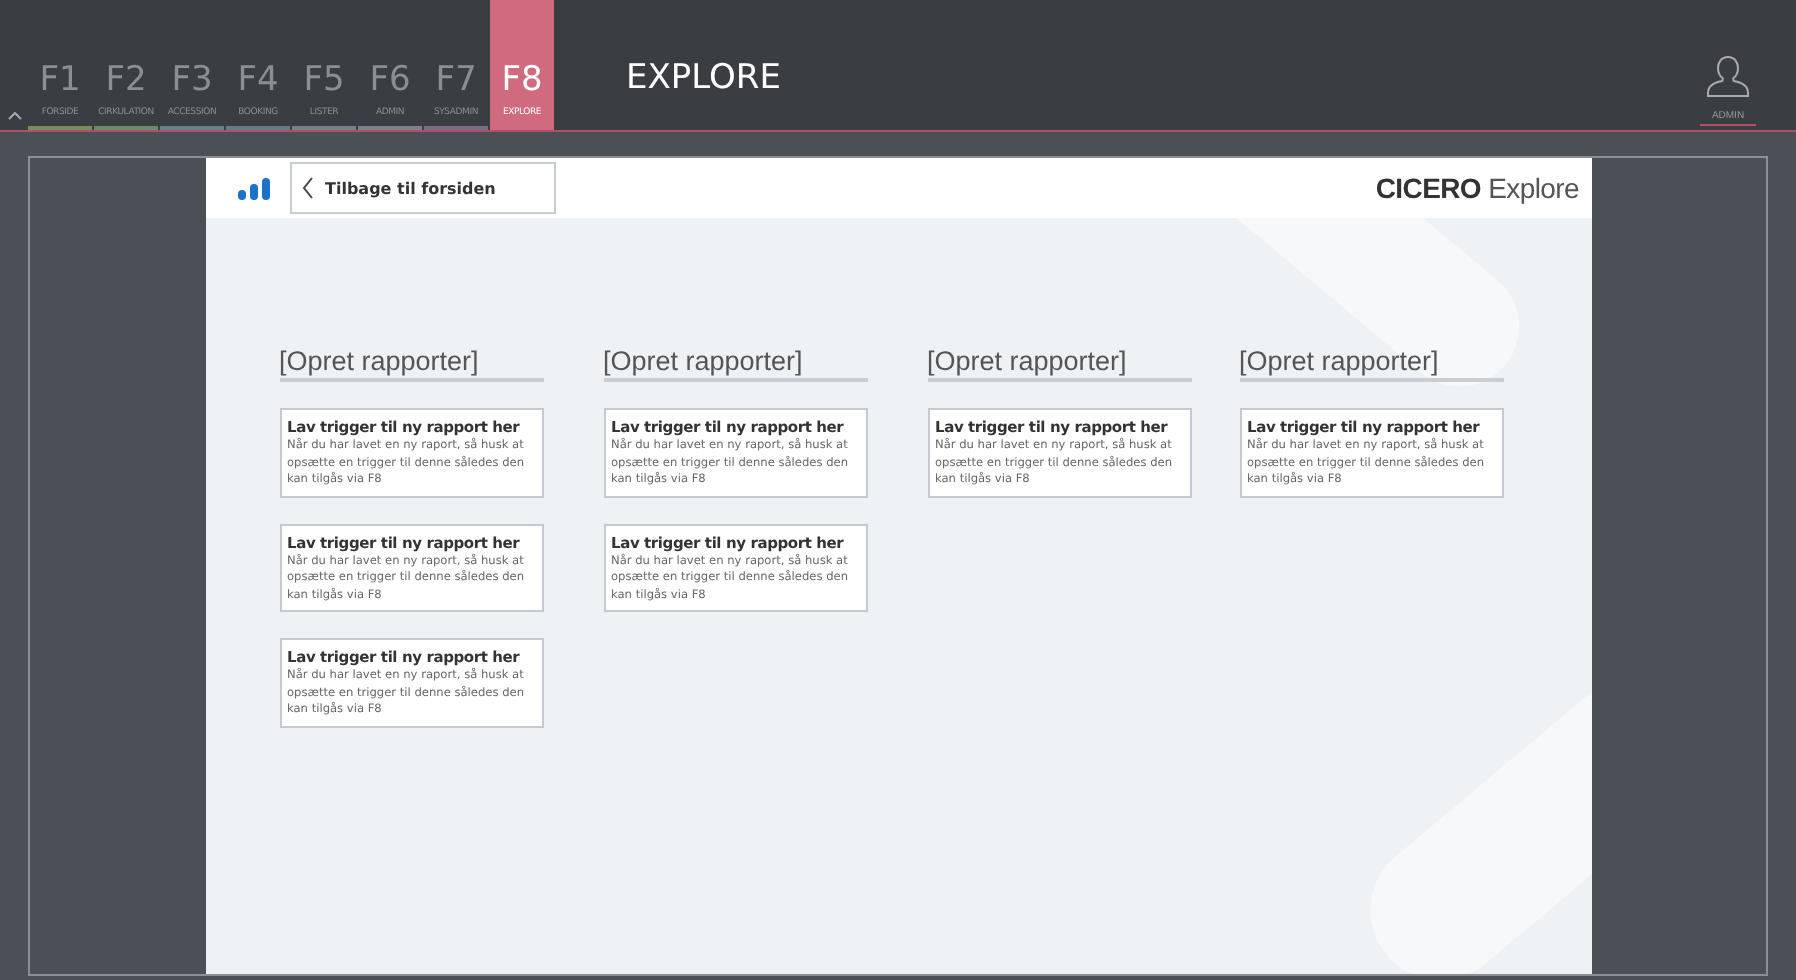 The width and height of the screenshot is (1796, 980). What do you see at coordinates (1477, 188) in the screenshot?
I see `logo: CICERO Explore` at bounding box center [1477, 188].